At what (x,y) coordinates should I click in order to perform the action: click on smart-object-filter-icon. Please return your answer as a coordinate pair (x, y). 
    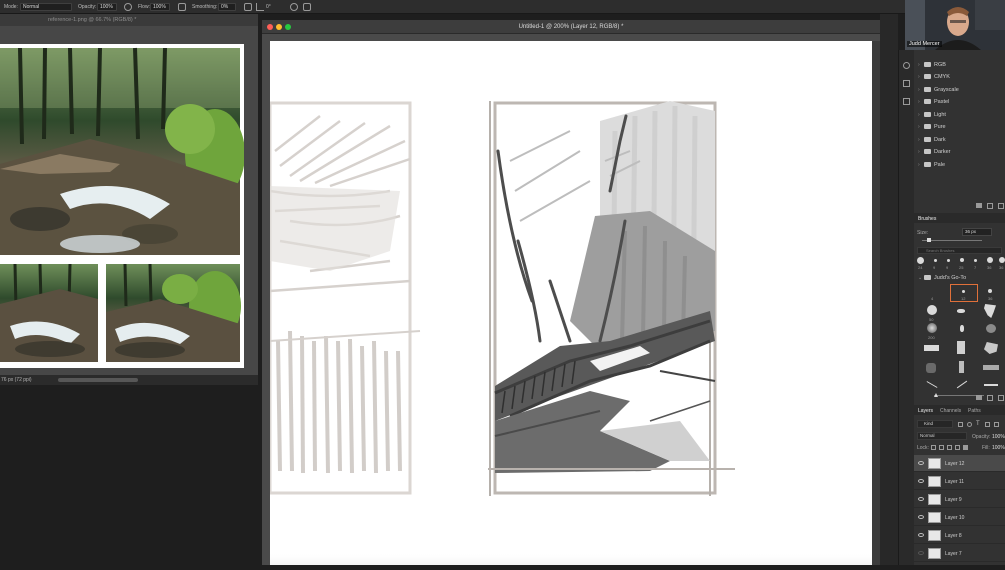
    Looking at the image, I should click on (996, 424).